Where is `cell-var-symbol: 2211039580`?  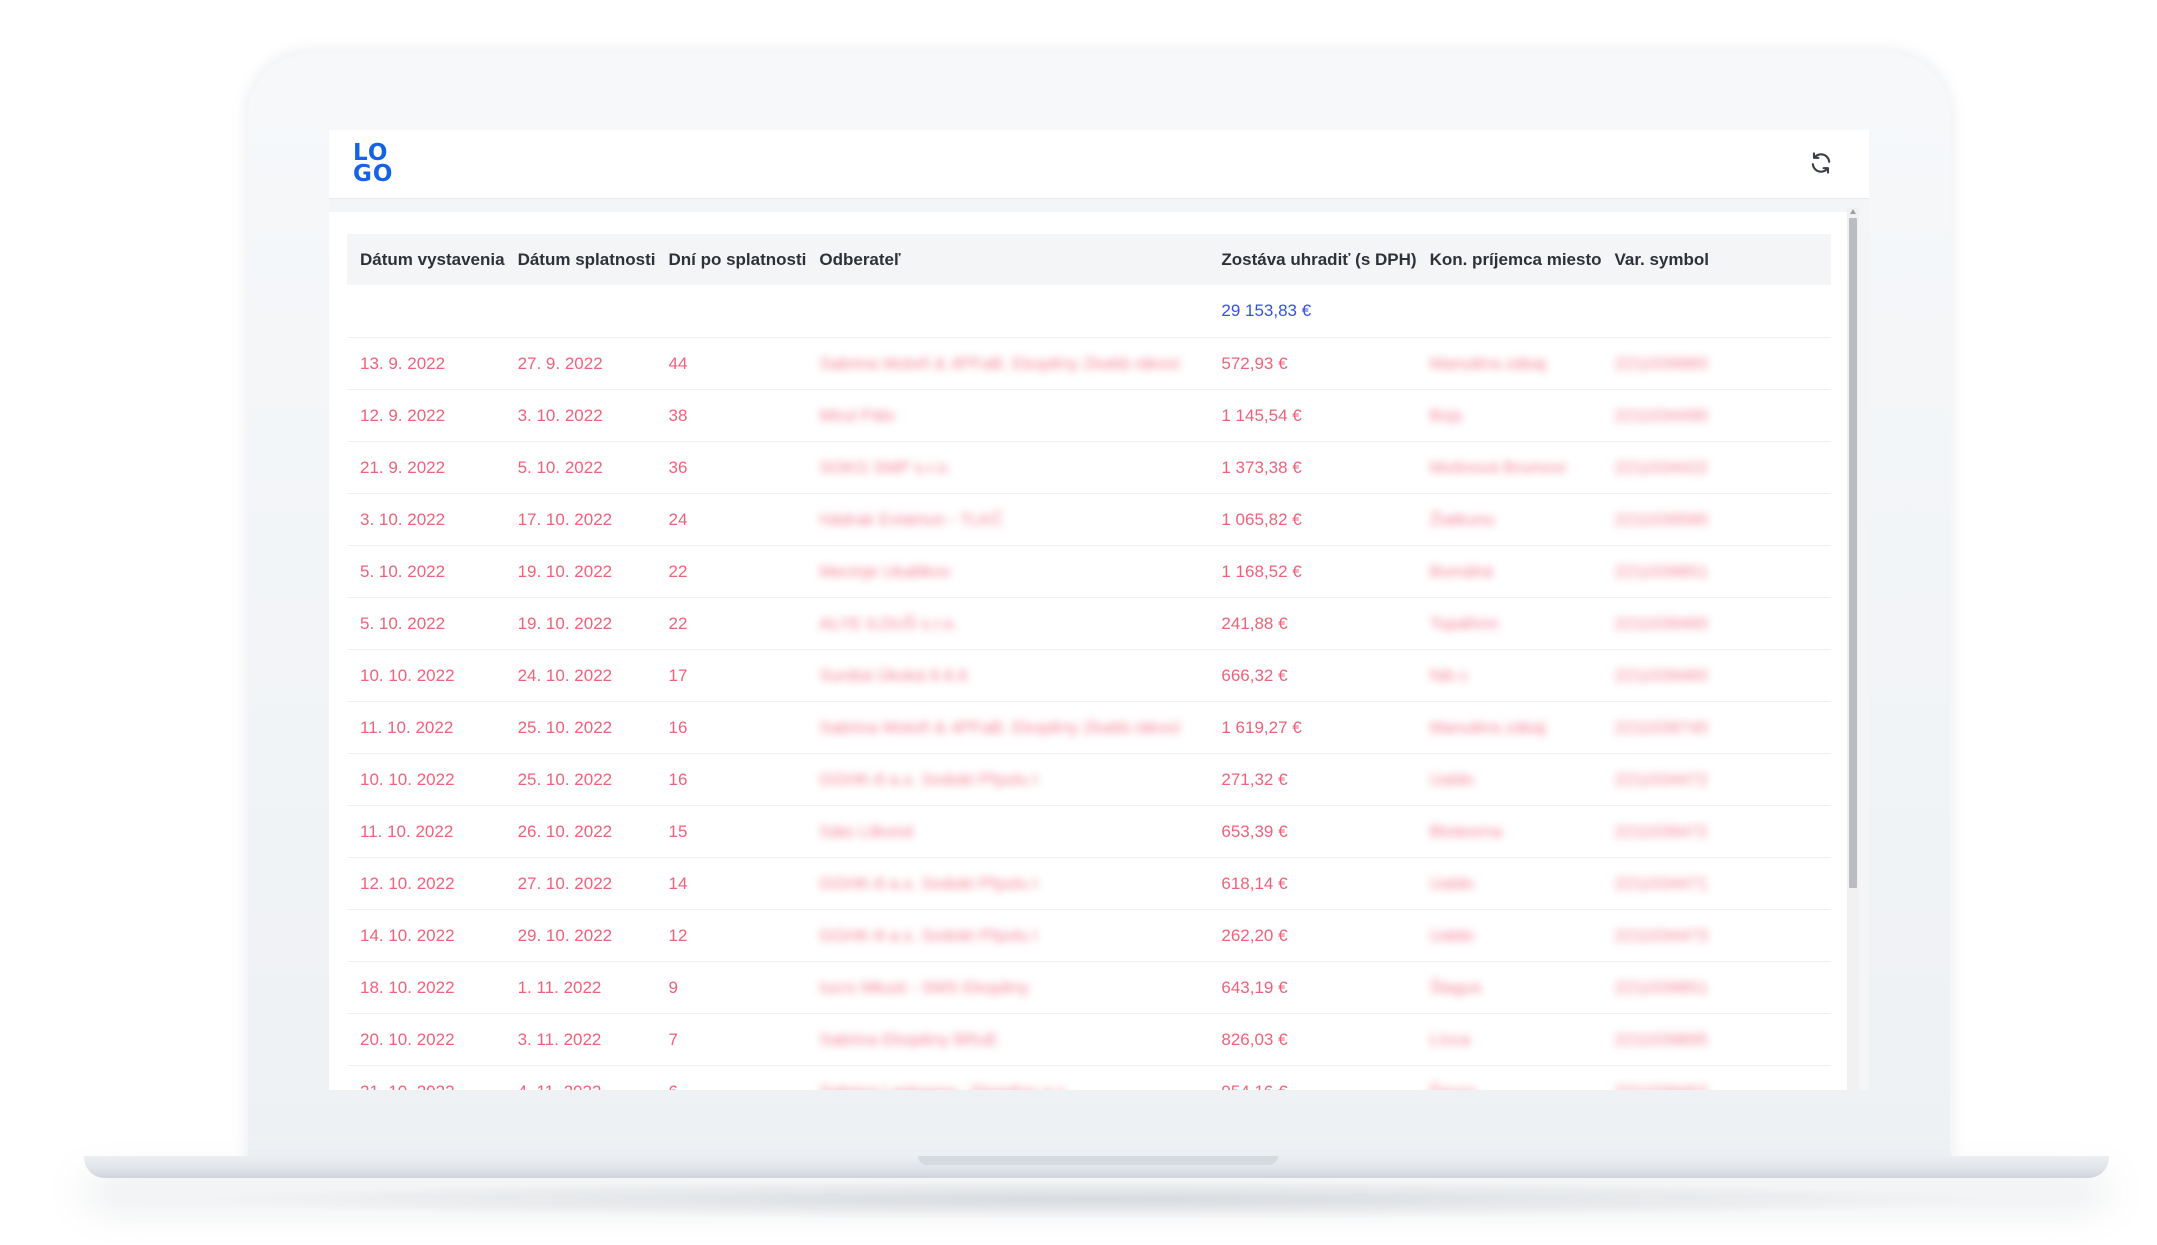 cell-var-symbol: 2211039580 is located at coordinates (1716, 519).